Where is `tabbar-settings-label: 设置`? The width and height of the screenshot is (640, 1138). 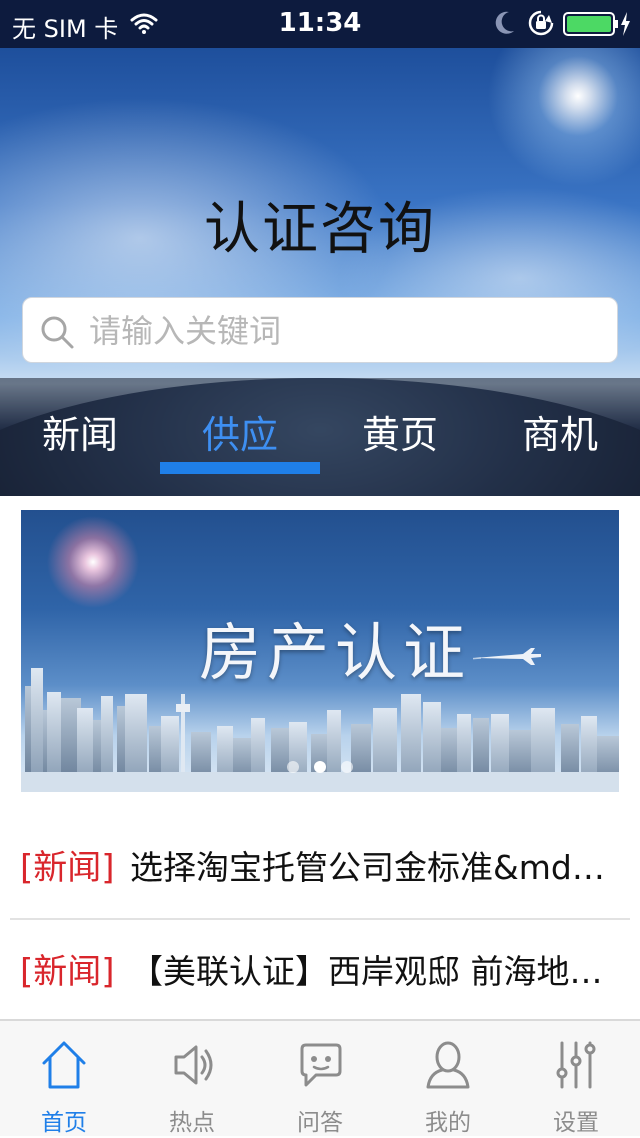 tabbar-settings-label: 设置 is located at coordinates (576, 1123).